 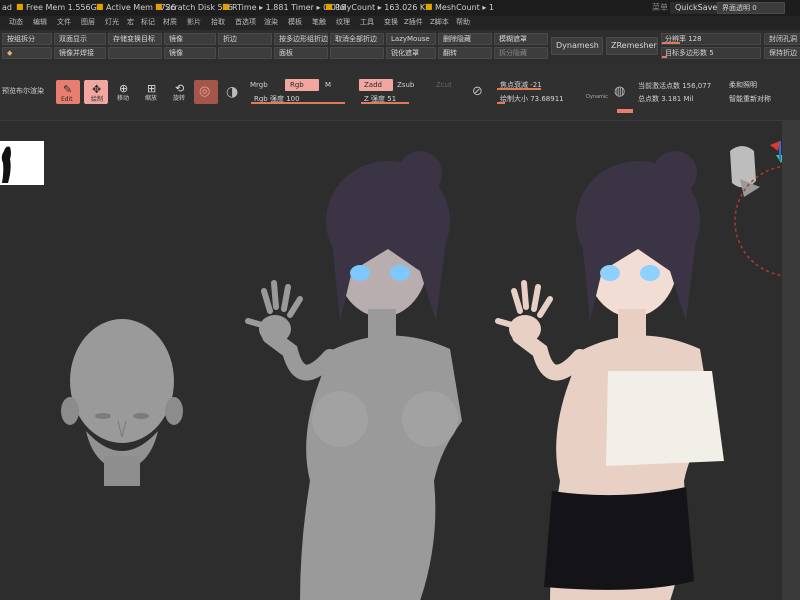 What do you see at coordinates (40, 22) in the screenshot?
I see `menu-item: 编辑` at bounding box center [40, 22].